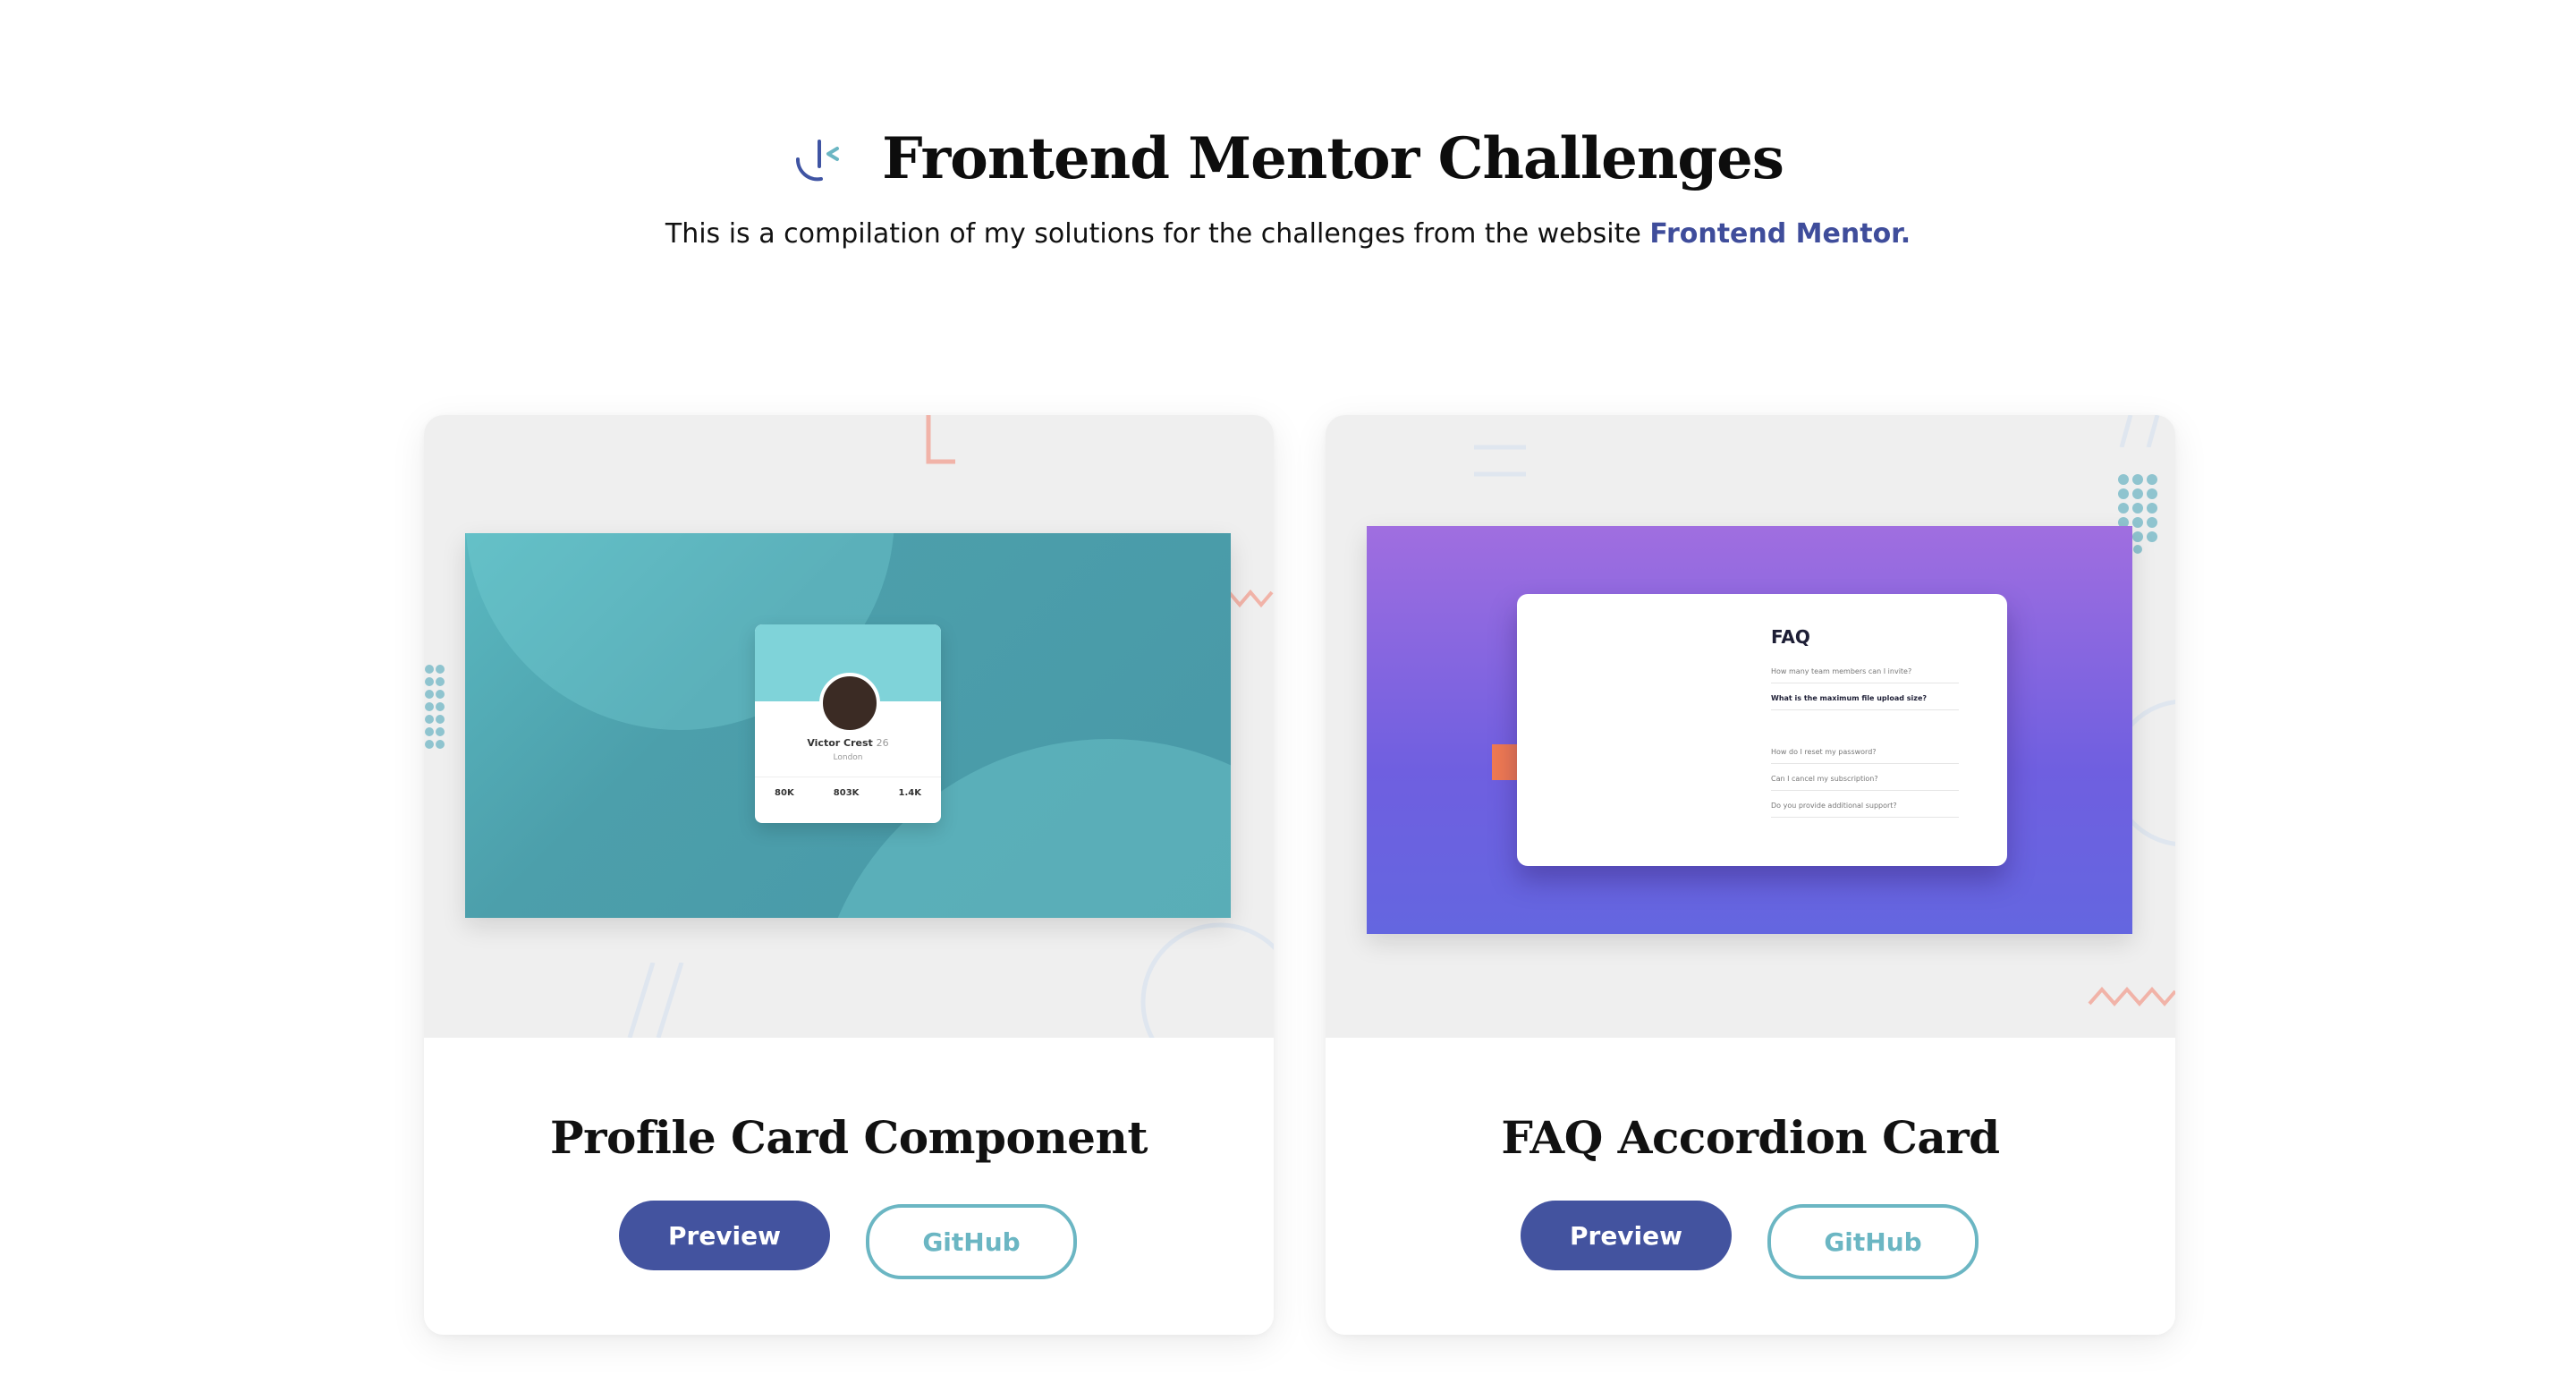  What do you see at coordinates (909, 793) in the screenshot?
I see `stat-photos: 1.4K` at bounding box center [909, 793].